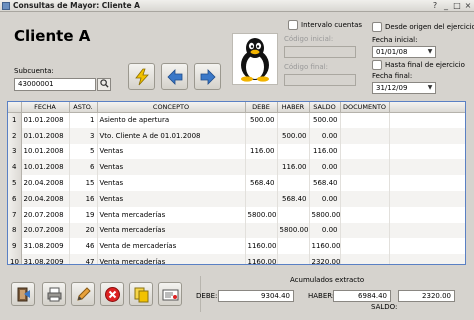 This screenshot has width=474, height=320. I want to click on intervalo-checkbox, so click(293, 25).